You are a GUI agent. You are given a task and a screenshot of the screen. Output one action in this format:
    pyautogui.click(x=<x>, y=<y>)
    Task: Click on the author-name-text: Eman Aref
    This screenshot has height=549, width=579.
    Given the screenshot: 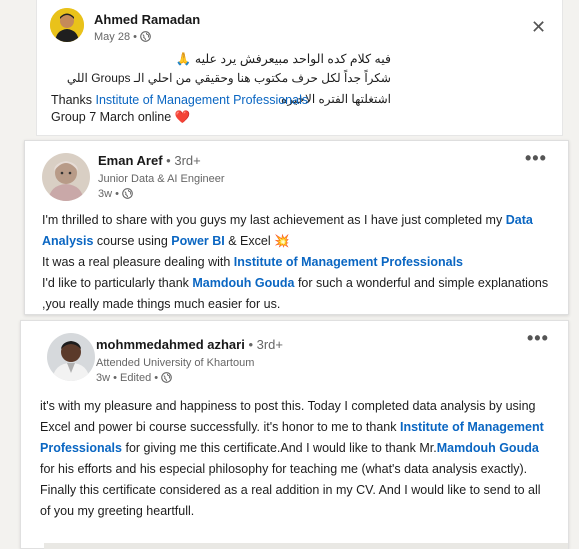 What is the action you would take?
    pyautogui.click(x=130, y=160)
    